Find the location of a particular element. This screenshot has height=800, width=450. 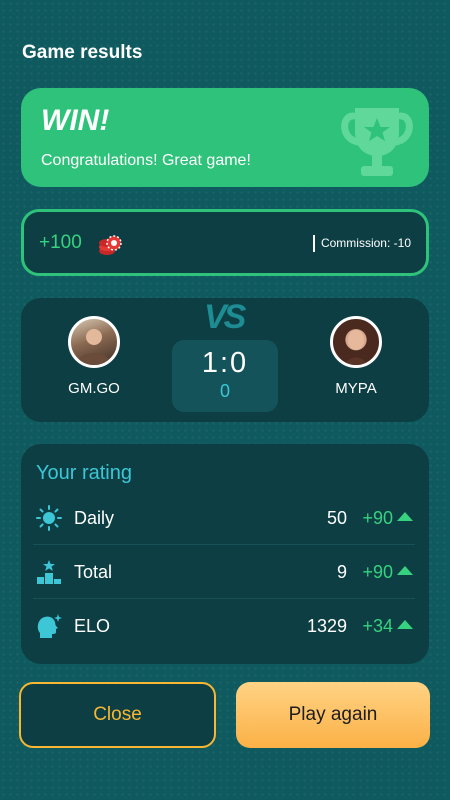

match-card: VS GM.GO 1:0 0 MYPA is located at coordinates (225, 360).